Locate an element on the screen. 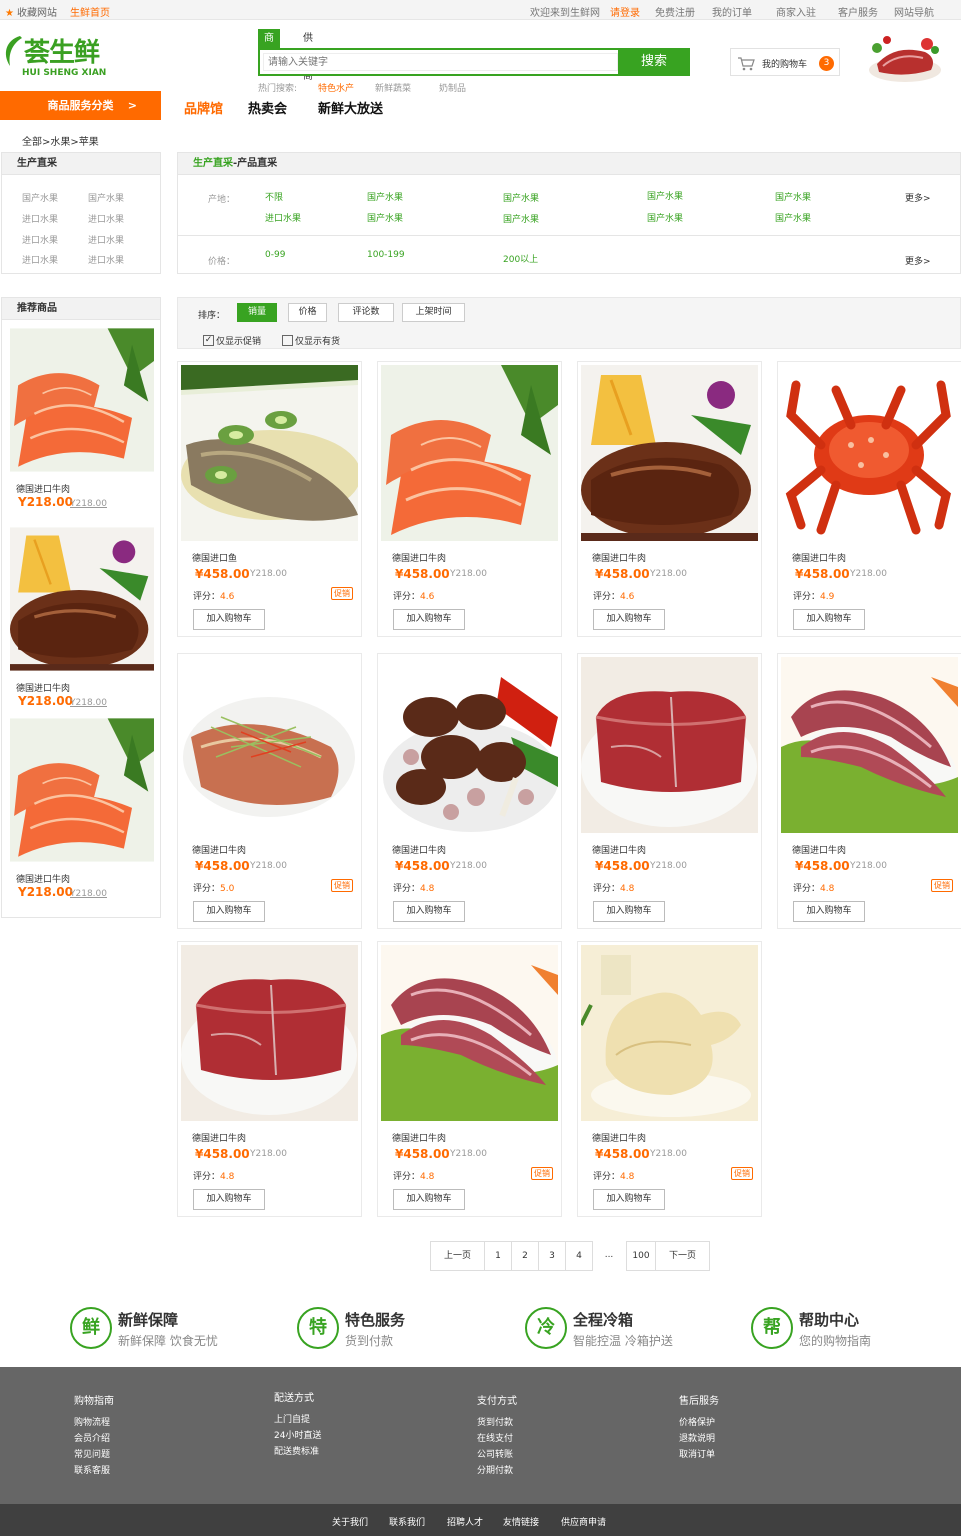 This screenshot has width=961, height=1536. footer-link: 价格保护 is located at coordinates (699, 1423).